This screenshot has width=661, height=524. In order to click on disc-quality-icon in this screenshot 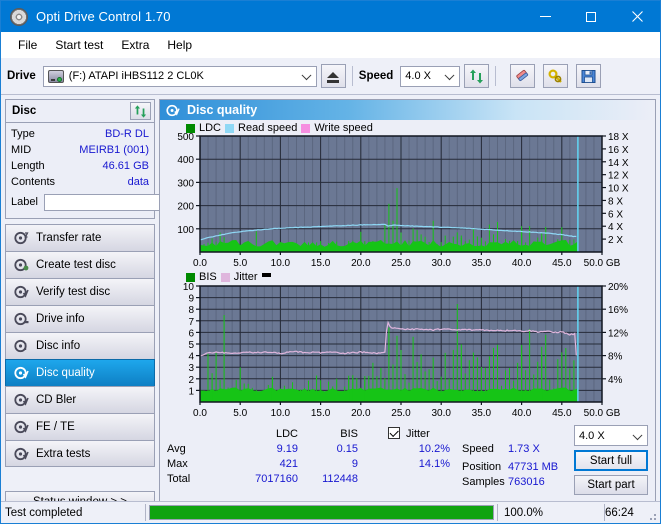, I will do `click(21, 373)`.